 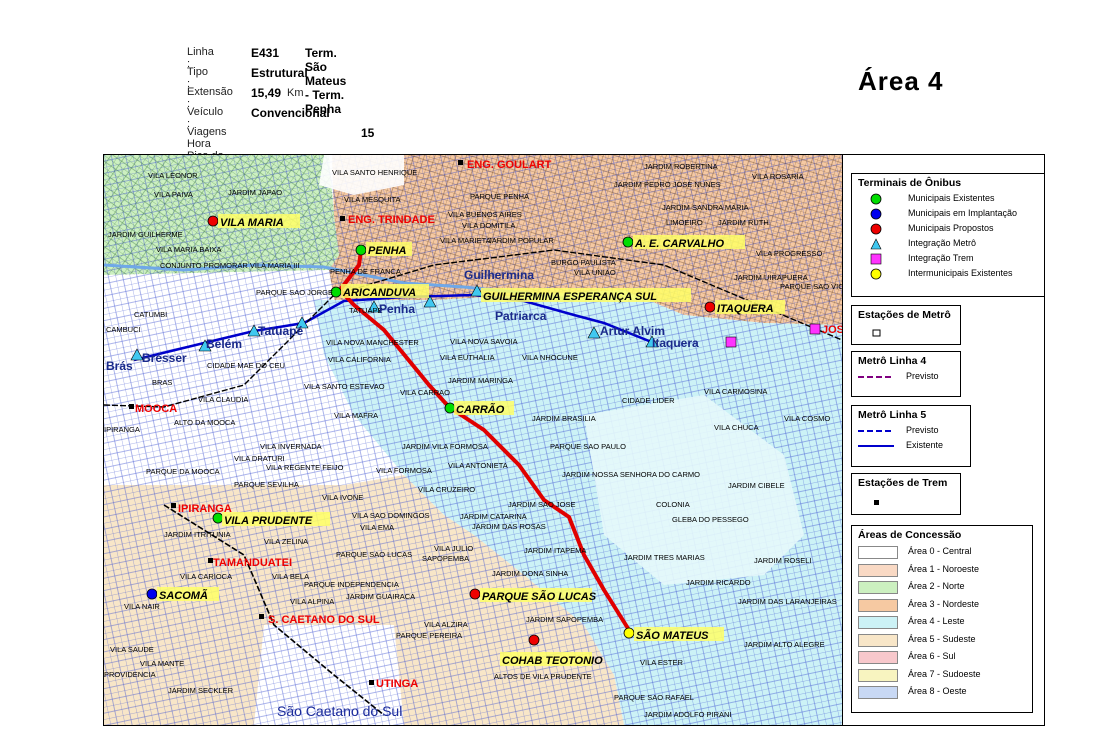 I want to click on vehicle-value: Convencional, so click(x=290, y=113).